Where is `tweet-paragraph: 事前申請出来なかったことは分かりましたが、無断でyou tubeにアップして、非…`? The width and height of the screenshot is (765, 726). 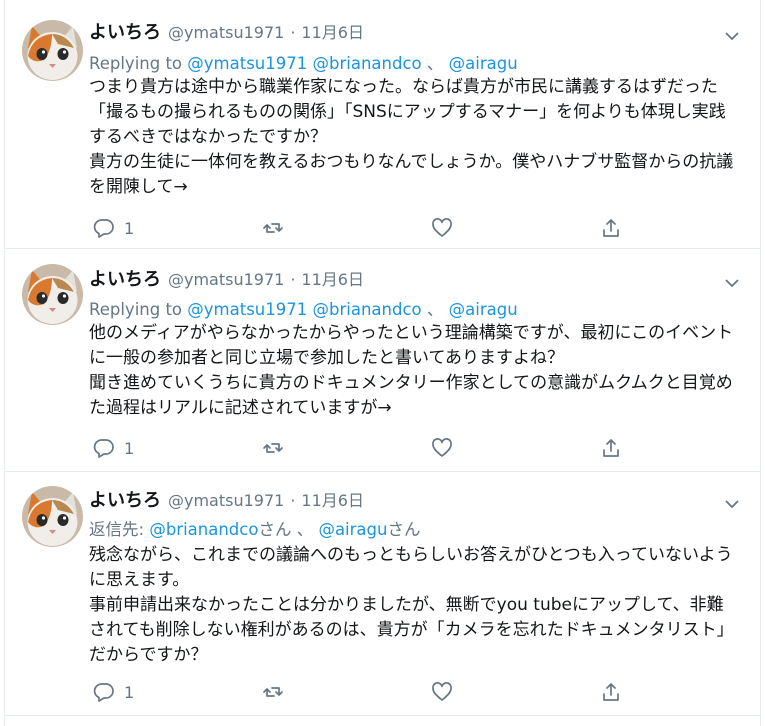
tweet-paragraph: 事前申請出来なかったことは分かりましたが、無断でyou tubeにアップして、非… is located at coordinates (411, 630).